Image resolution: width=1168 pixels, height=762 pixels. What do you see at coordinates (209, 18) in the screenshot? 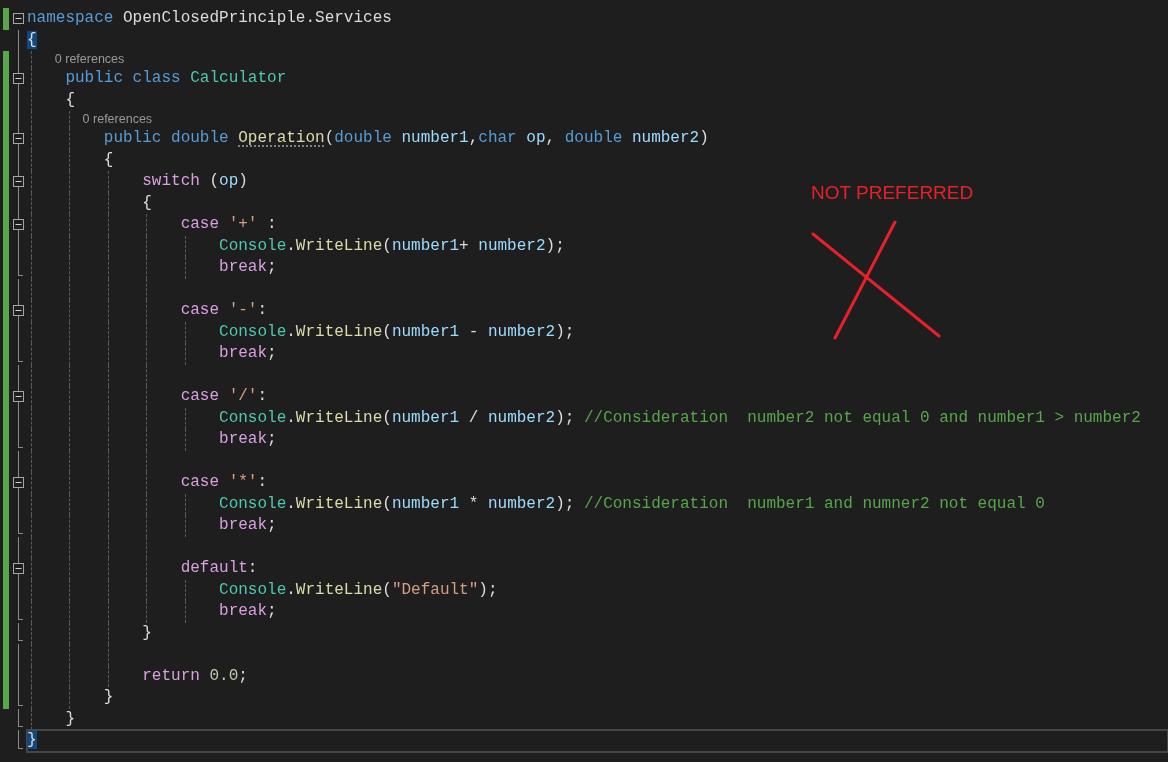
I see `code-line: namespace OpenClosedPrinciple.Services` at bounding box center [209, 18].